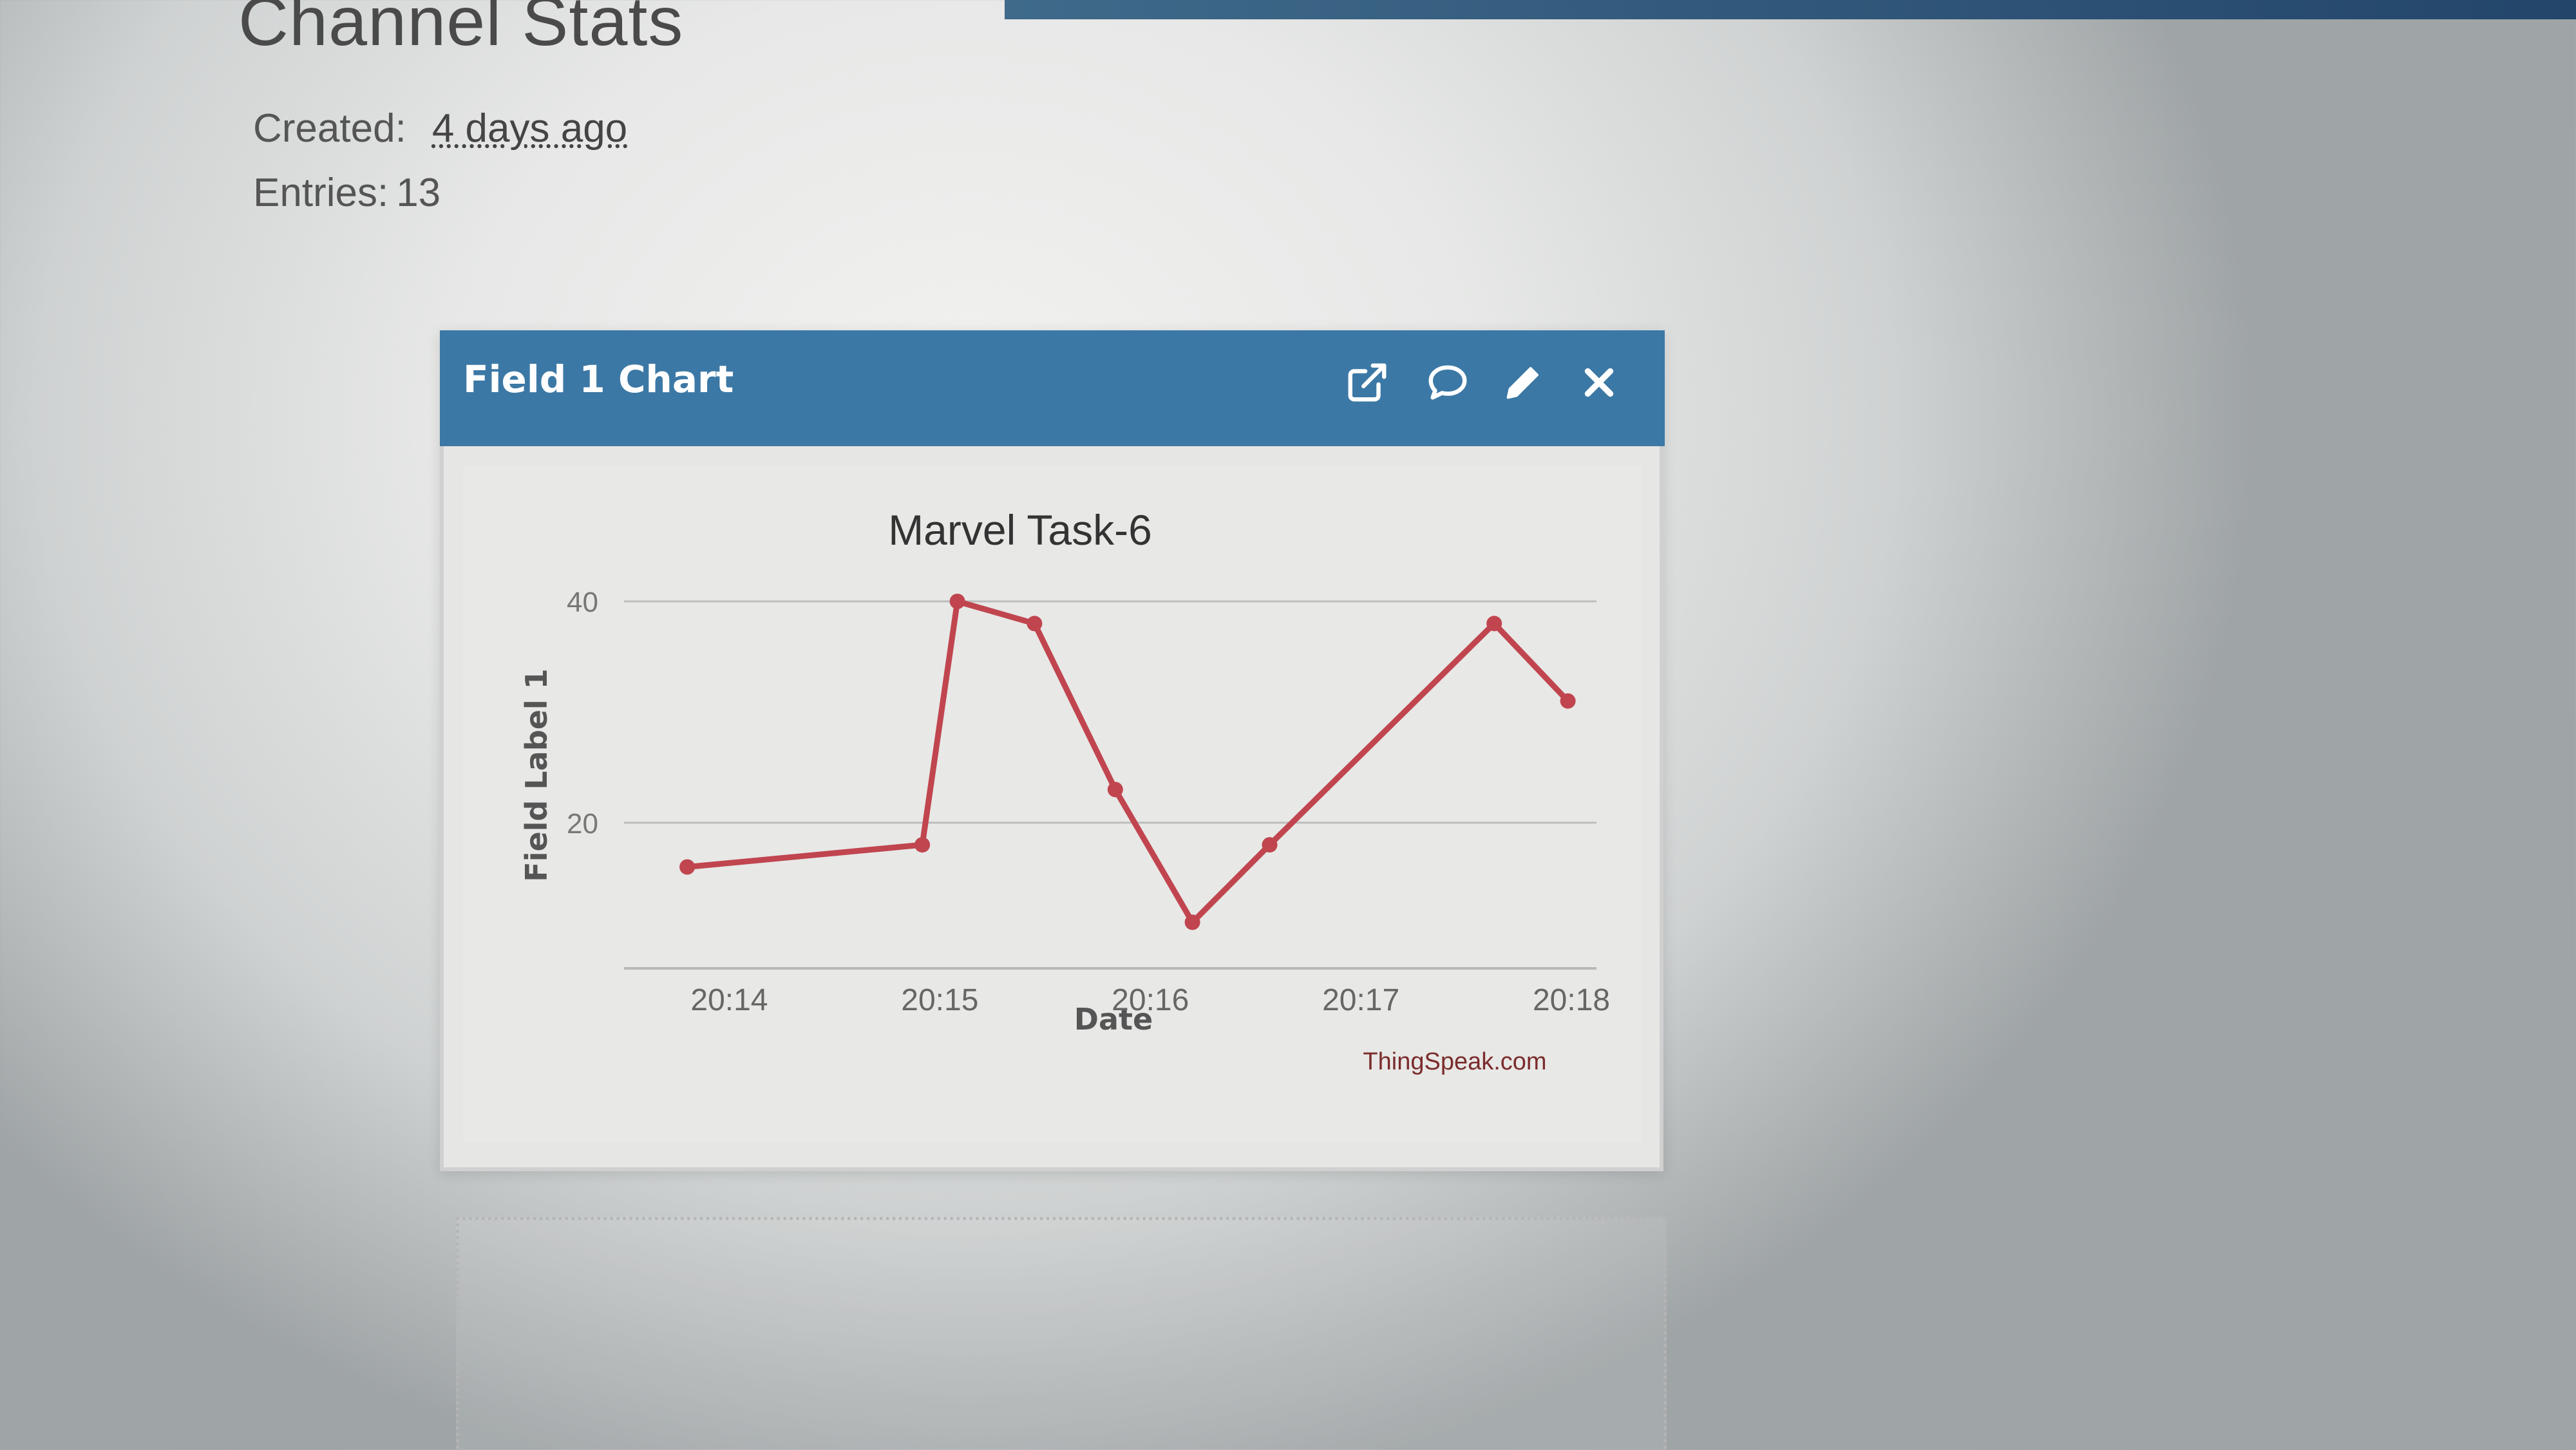  What do you see at coordinates (329, 128) in the screenshot?
I see `created-label: Created:` at bounding box center [329, 128].